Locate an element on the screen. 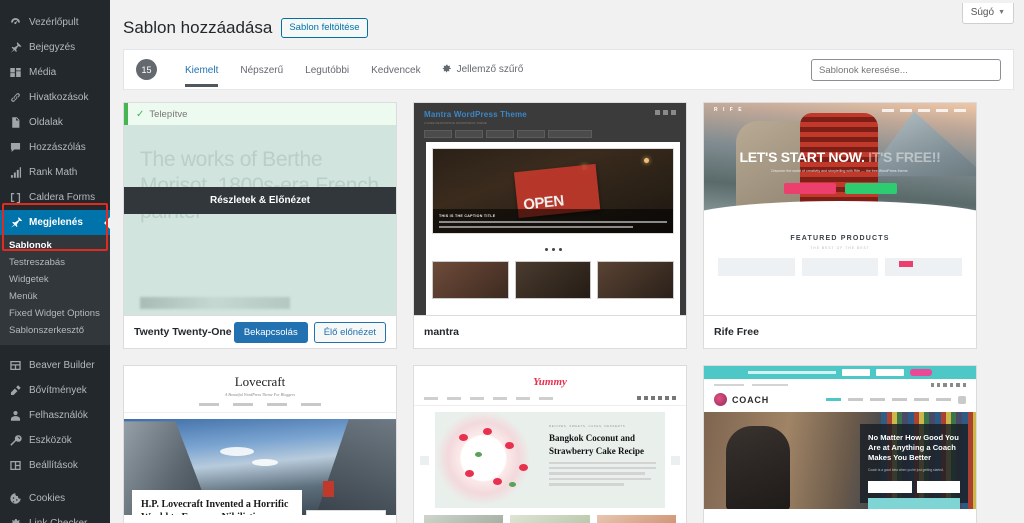  preview-title: Lovecraft is located at coordinates (260, 382).